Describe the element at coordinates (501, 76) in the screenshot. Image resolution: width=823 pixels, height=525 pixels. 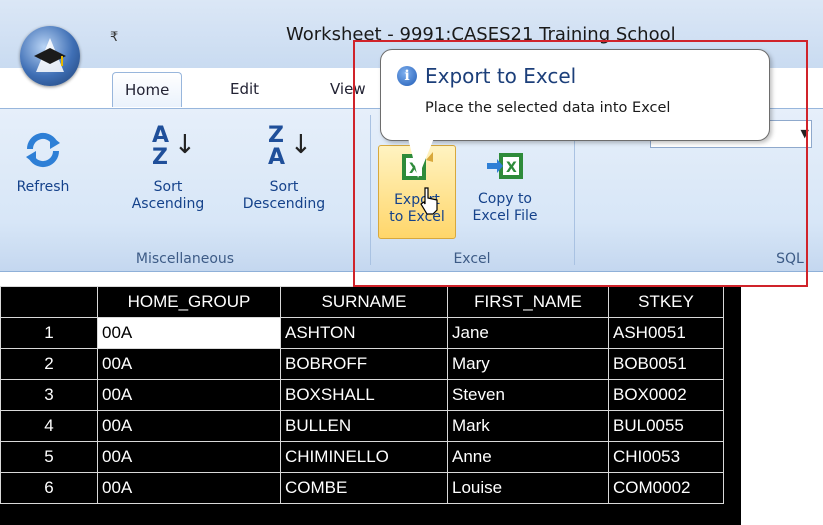
I see `tooltip-title: Export to Excel` at that location.